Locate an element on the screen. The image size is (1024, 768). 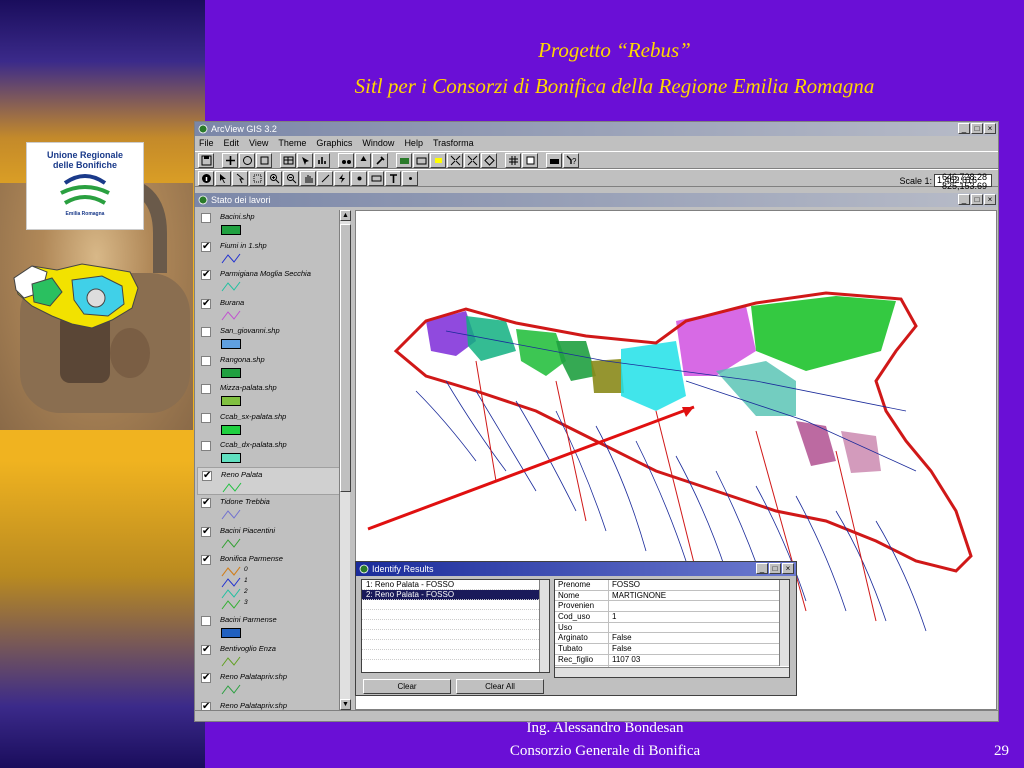
legend-item: Rangona.shp is located at coordinates (269, 367).